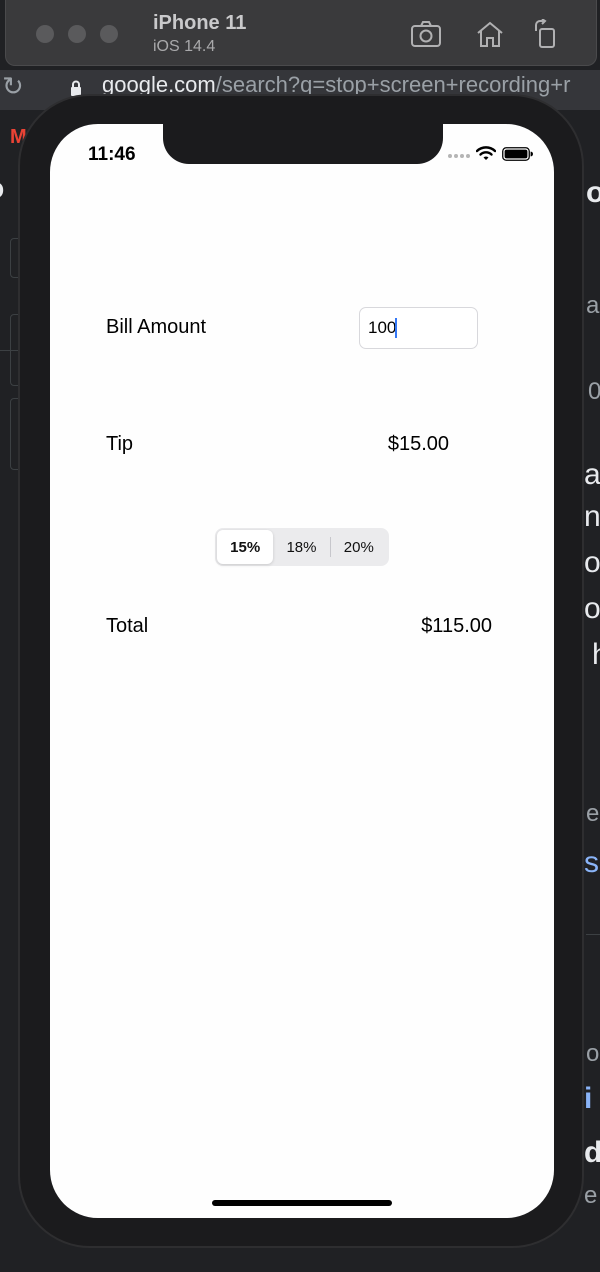  I want to click on bg-link-fragment: s, so click(591, 863).